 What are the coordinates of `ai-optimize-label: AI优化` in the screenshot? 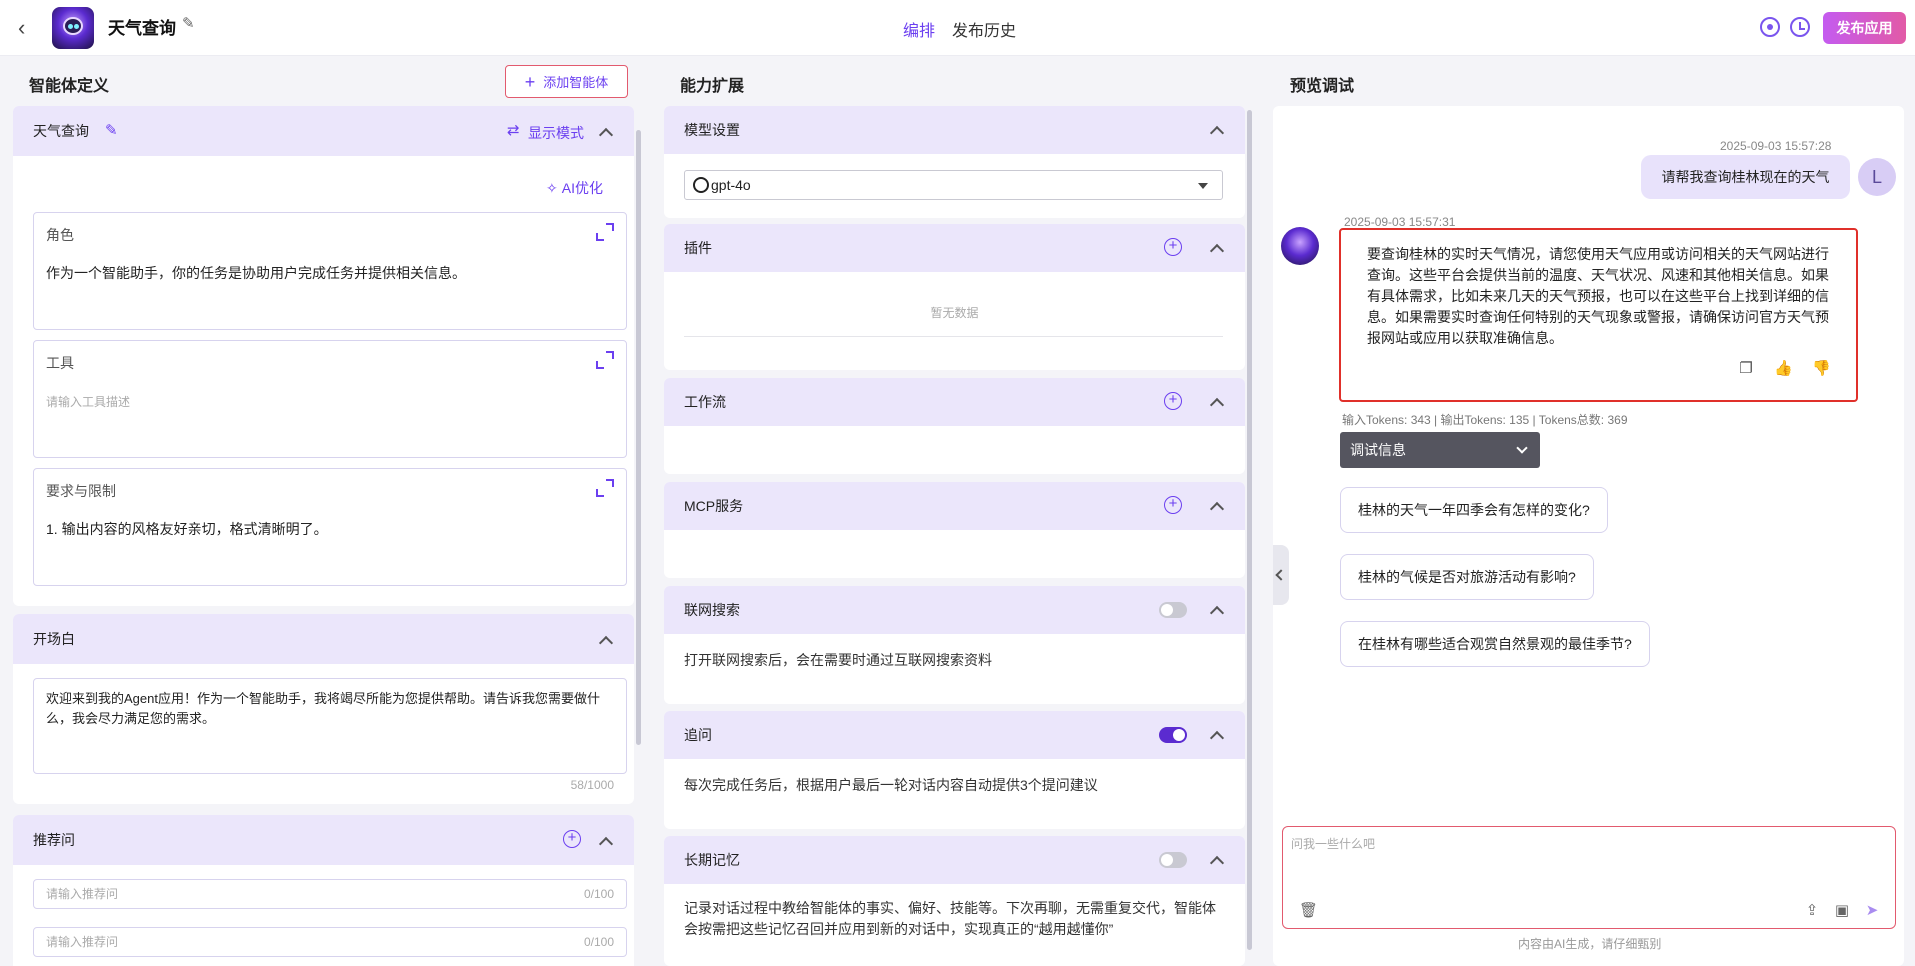 It's located at (582, 188).